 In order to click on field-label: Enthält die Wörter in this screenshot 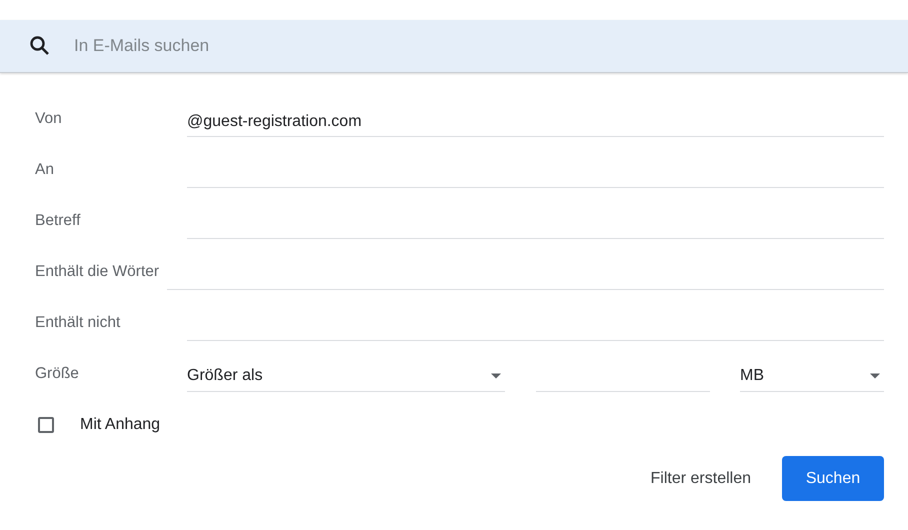, I will do `click(97, 272)`.